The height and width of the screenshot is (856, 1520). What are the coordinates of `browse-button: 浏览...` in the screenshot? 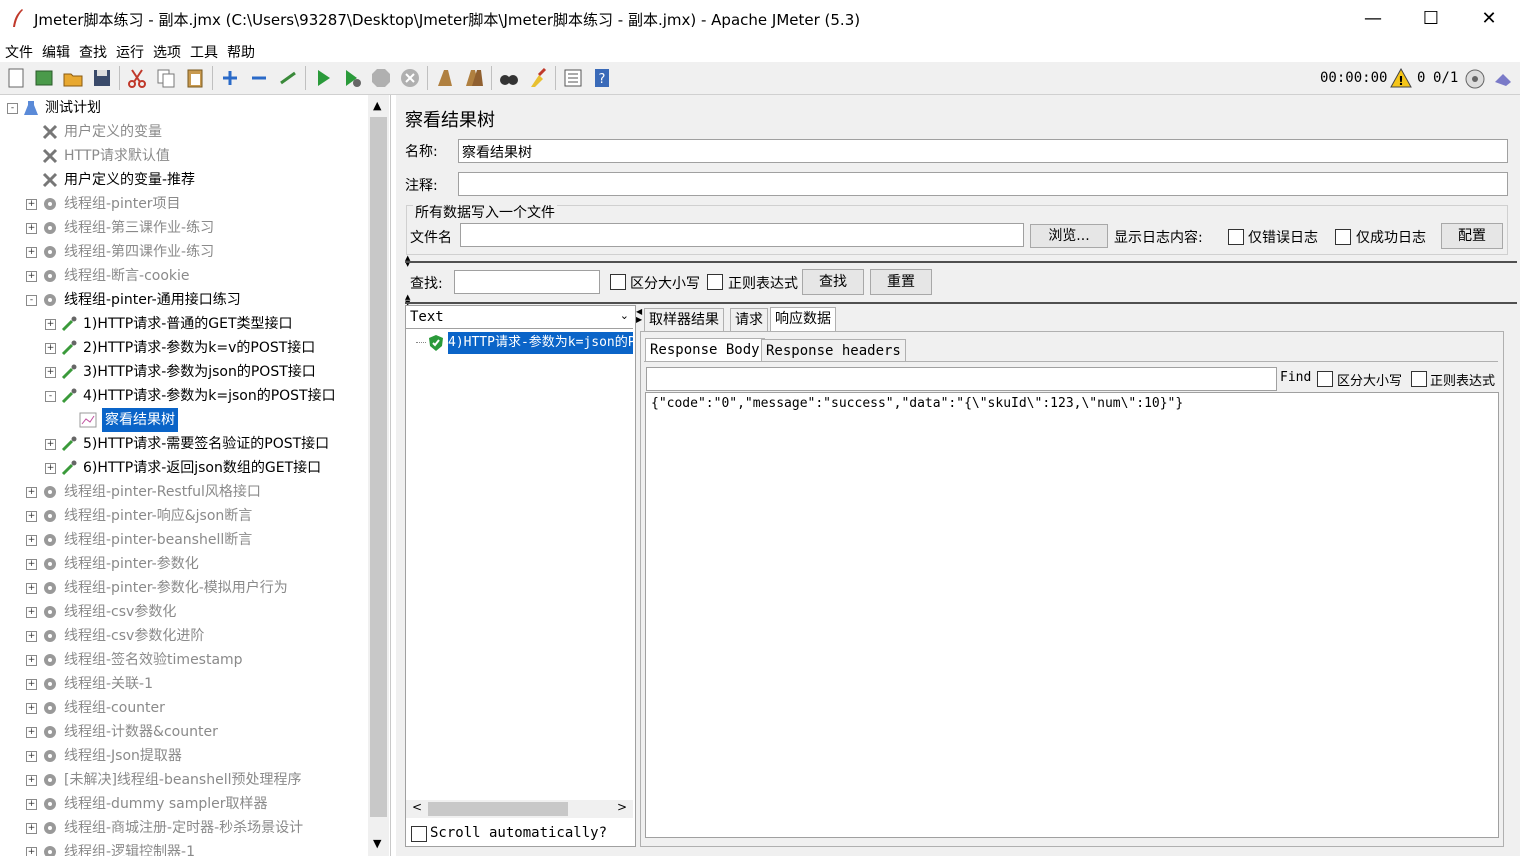 It's located at (1069, 236).